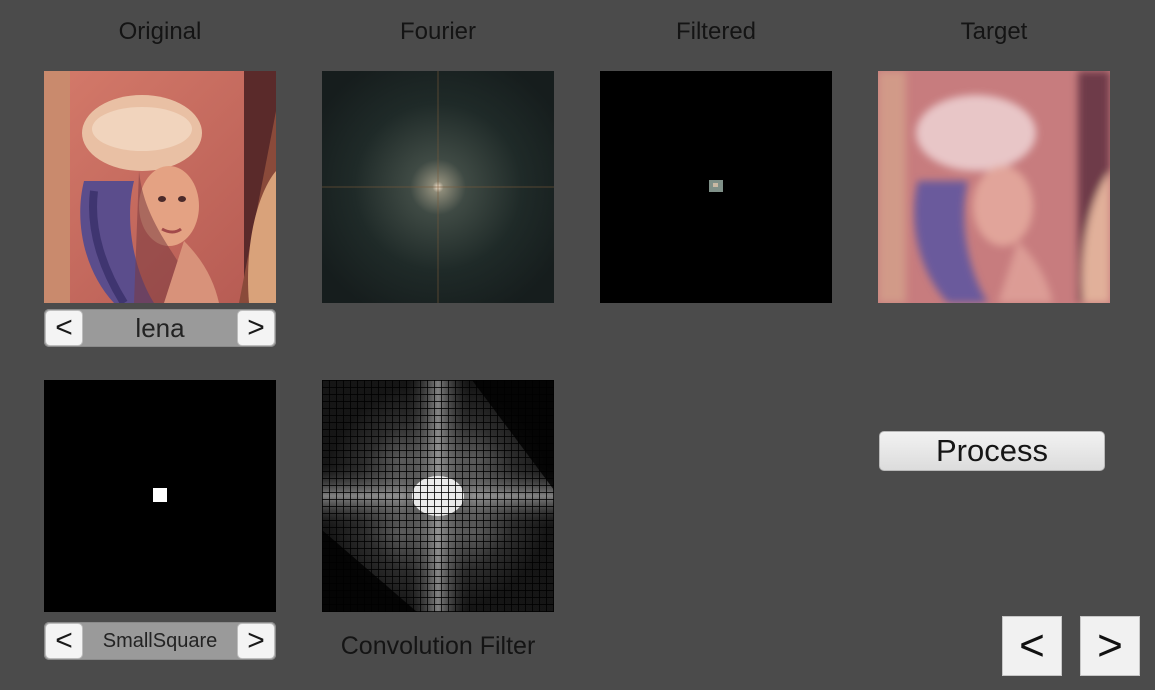  I want to click on target-image, so click(994, 187).